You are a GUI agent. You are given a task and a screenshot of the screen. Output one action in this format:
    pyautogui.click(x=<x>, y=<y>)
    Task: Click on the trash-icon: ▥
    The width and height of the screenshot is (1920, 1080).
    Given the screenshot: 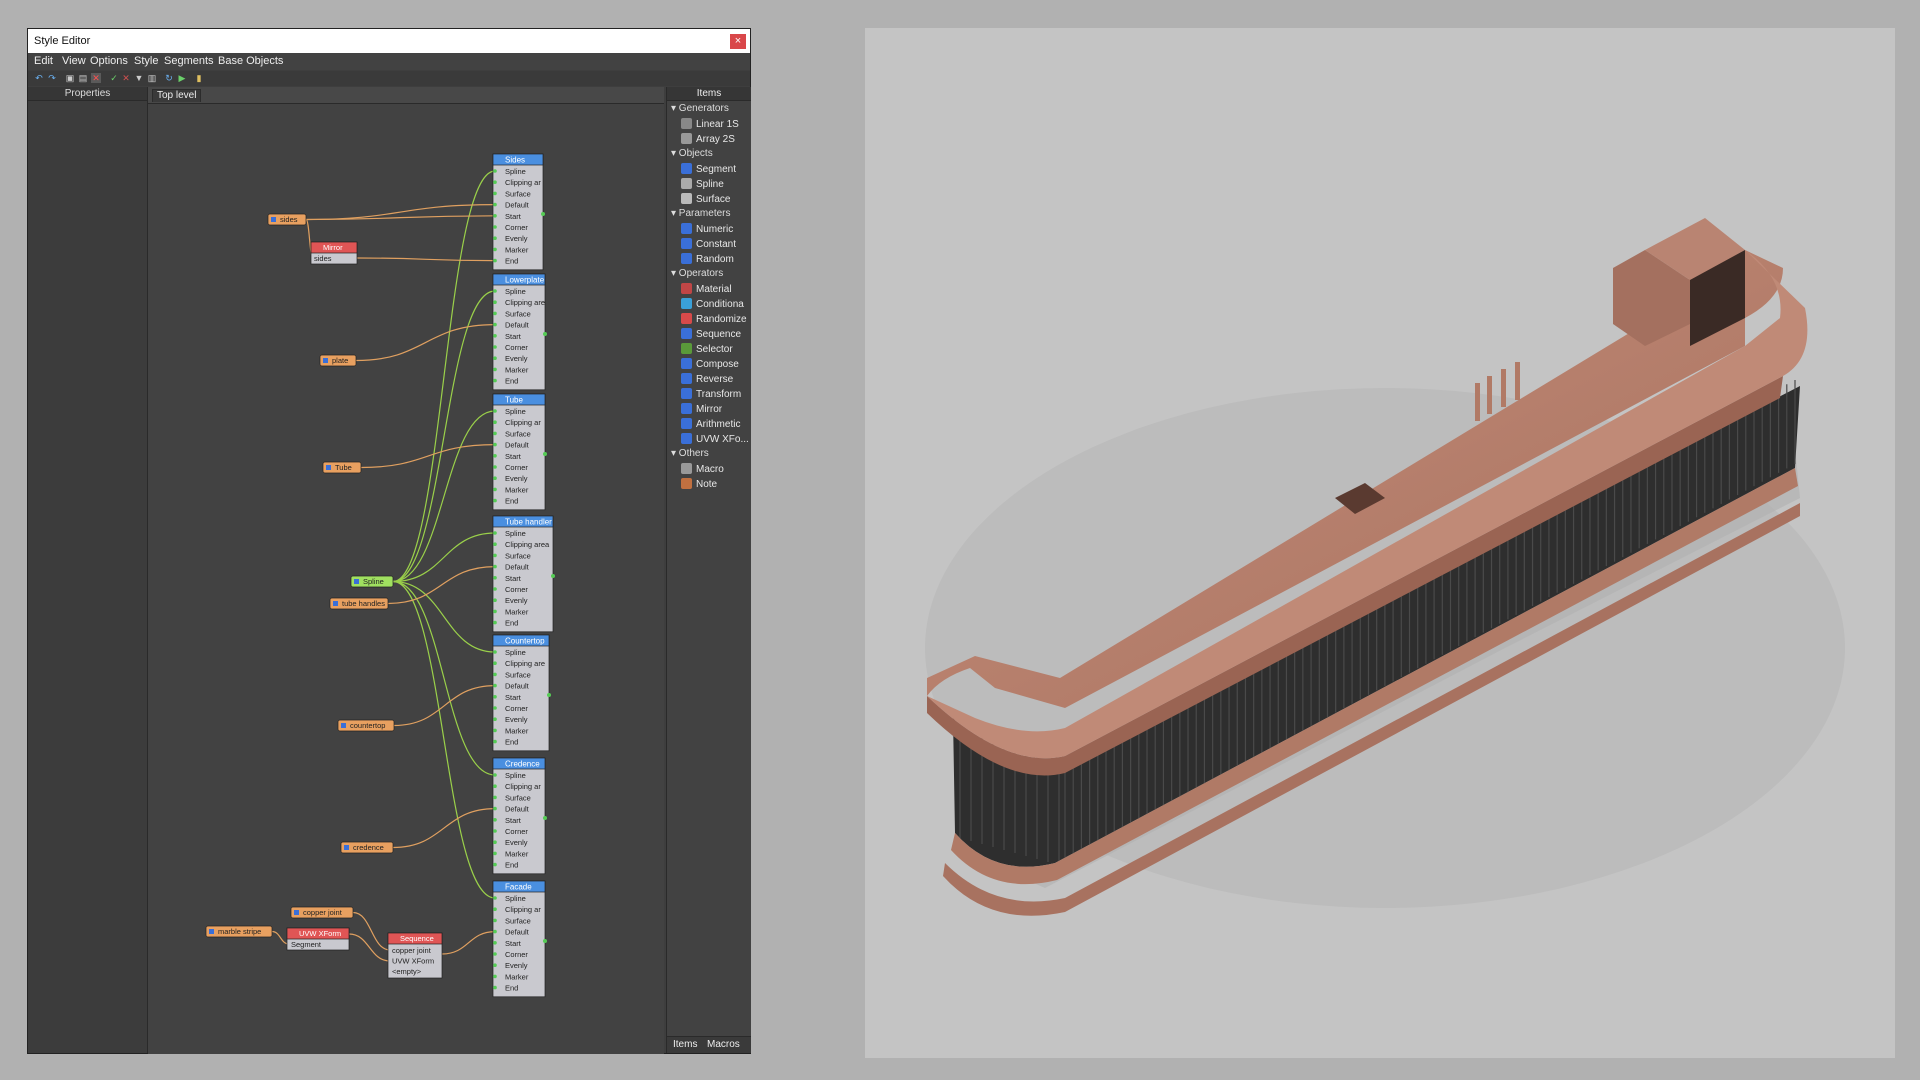 What is the action you would take?
    pyautogui.click(x=152, y=78)
    